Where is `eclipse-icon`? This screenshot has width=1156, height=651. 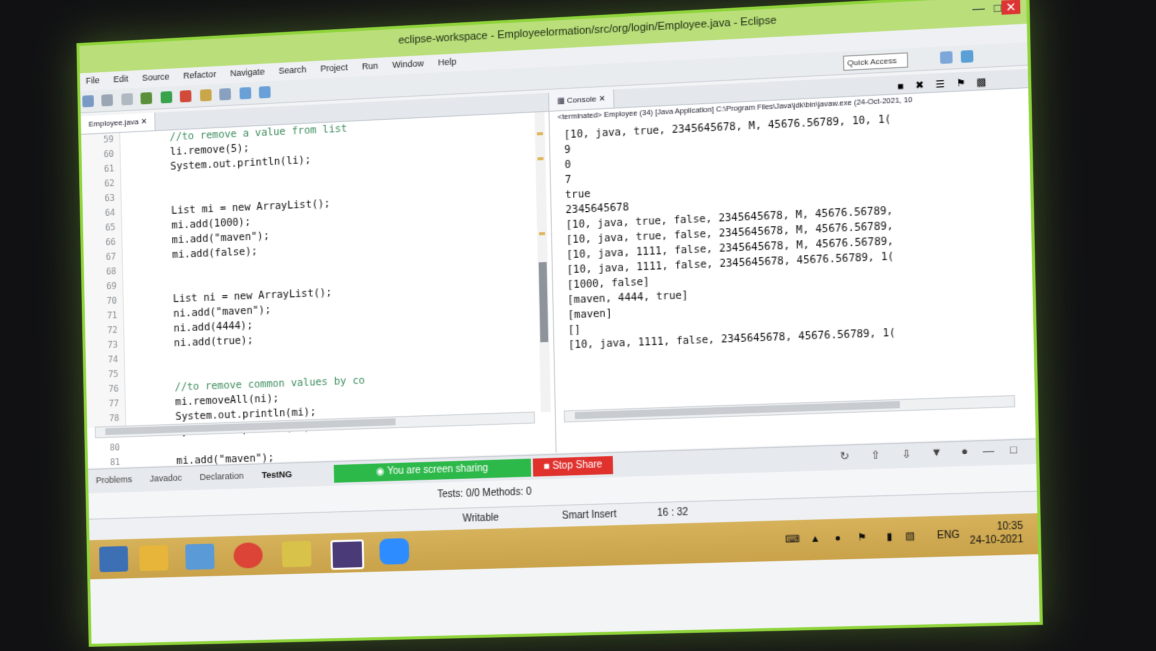
eclipse-icon is located at coordinates (347, 554).